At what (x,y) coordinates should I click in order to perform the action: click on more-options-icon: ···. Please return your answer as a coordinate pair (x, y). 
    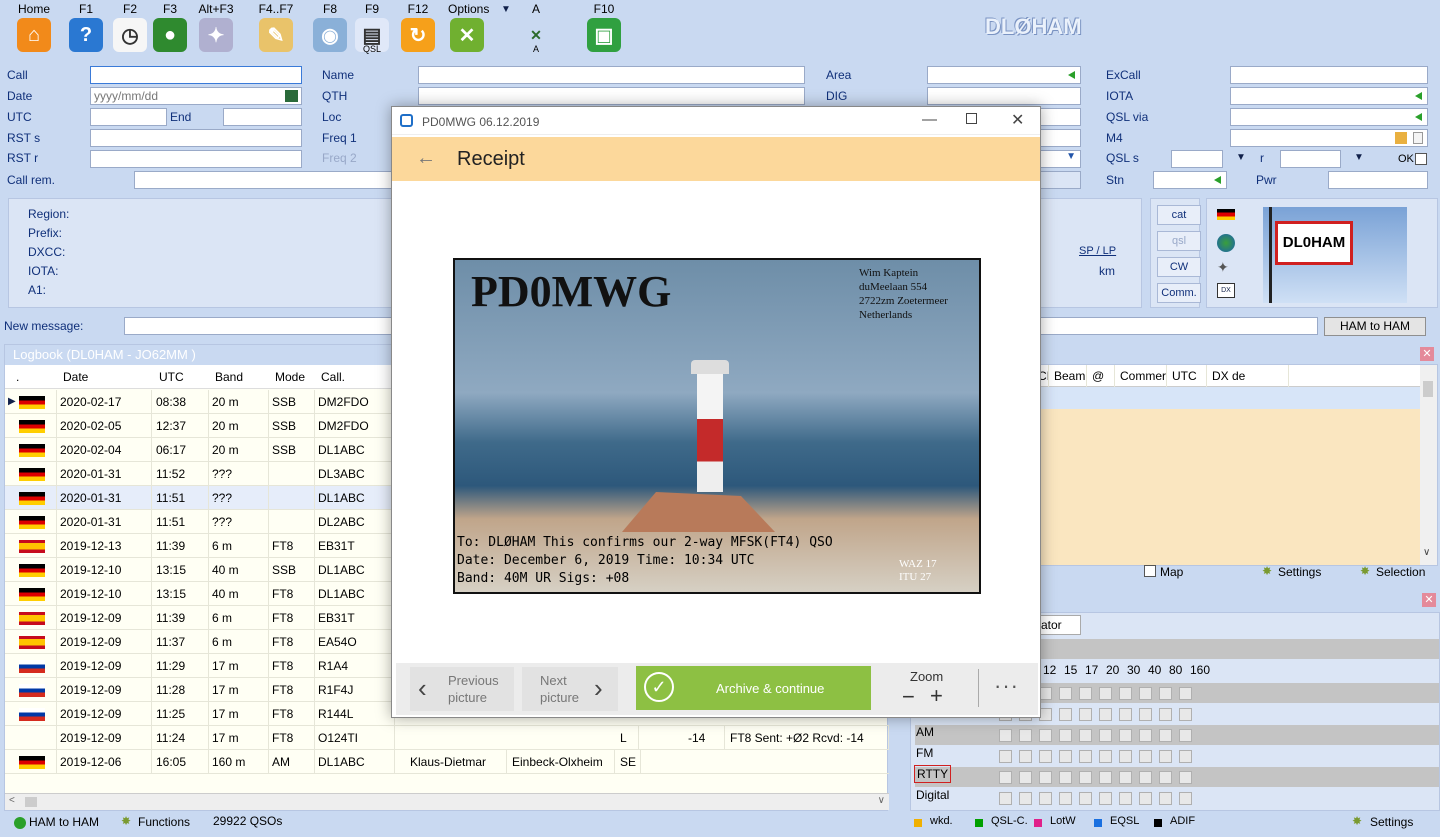
    Looking at the image, I should click on (1006, 686).